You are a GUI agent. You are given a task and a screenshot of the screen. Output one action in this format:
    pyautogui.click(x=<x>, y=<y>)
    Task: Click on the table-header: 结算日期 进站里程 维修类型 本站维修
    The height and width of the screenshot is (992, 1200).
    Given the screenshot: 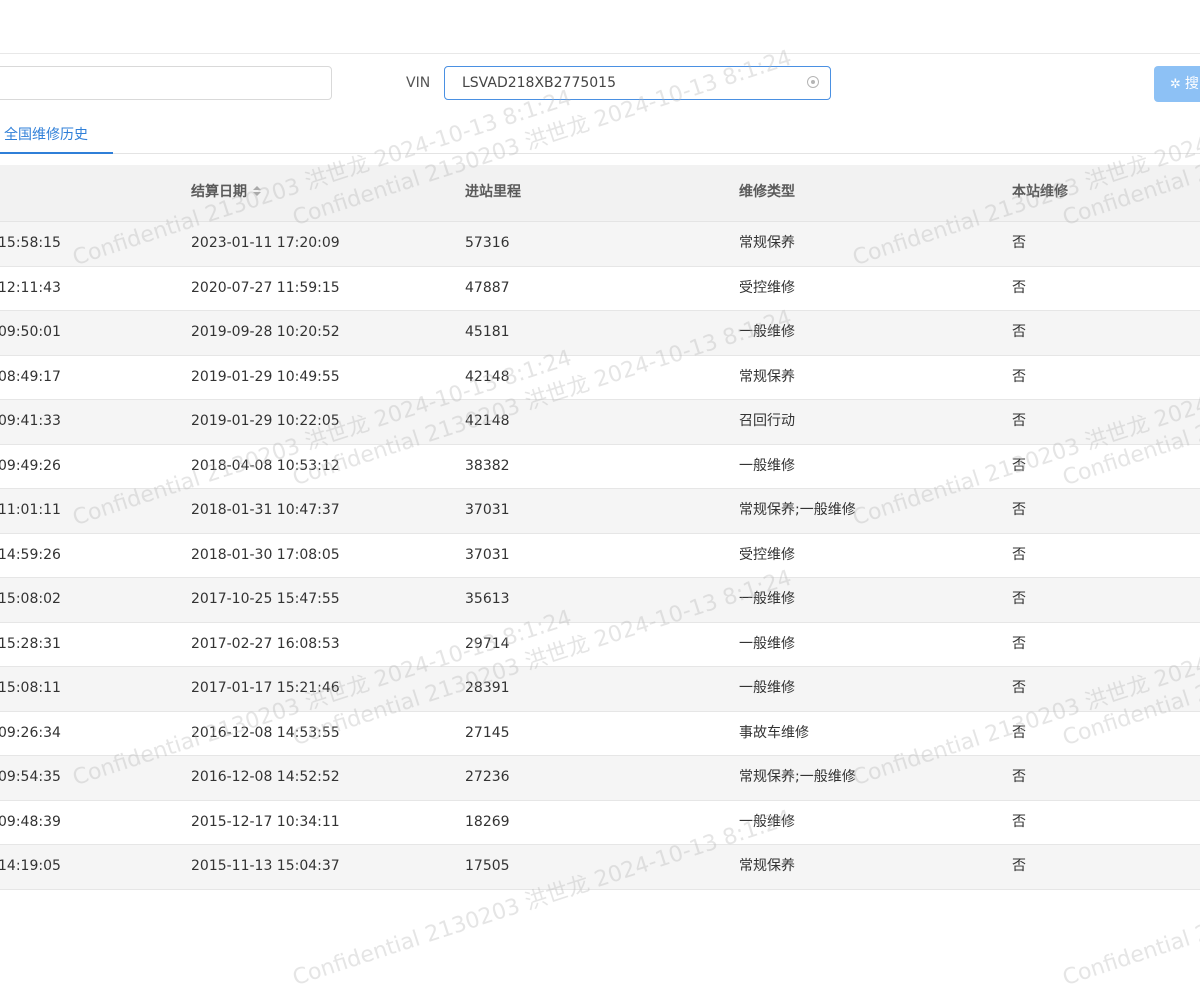 What is the action you would take?
    pyautogui.click(x=600, y=193)
    